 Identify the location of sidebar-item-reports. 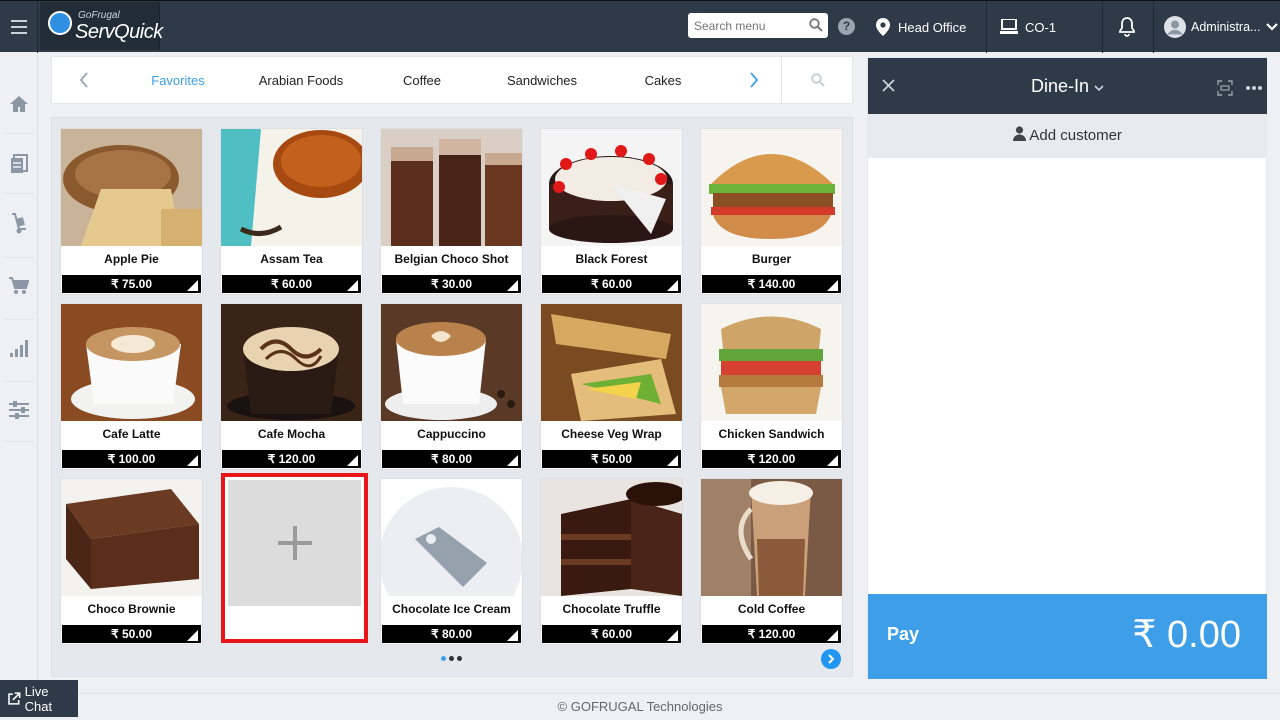
(19, 348).